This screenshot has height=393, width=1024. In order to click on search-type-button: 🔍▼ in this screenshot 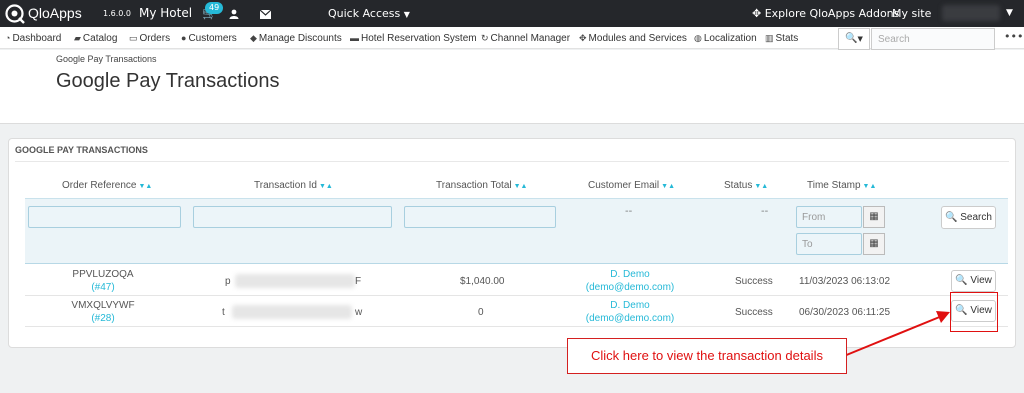, I will do `click(854, 39)`.